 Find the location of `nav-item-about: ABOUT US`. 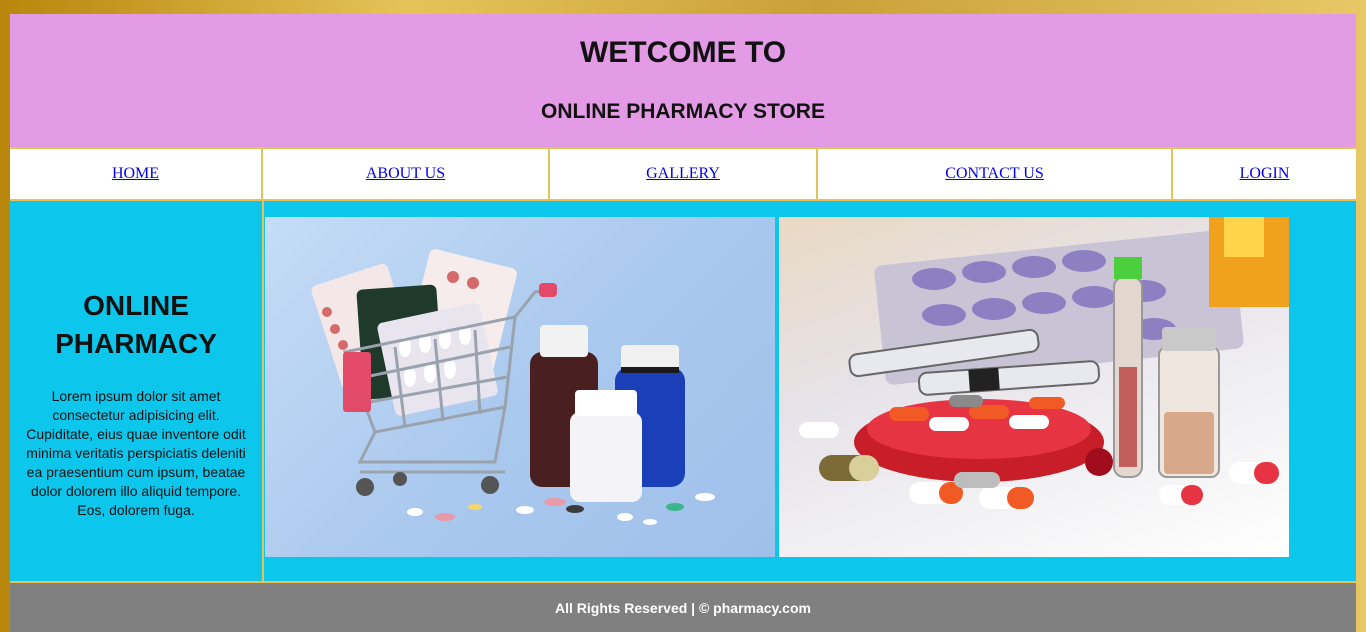

nav-item-about: ABOUT US is located at coordinates (405, 174).